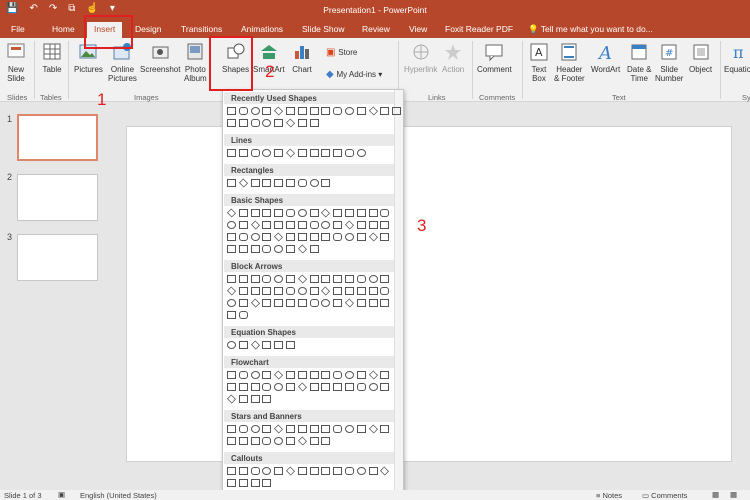  What do you see at coordinates (16, 62) in the screenshot?
I see `new-slide-button: New Slide` at bounding box center [16, 62].